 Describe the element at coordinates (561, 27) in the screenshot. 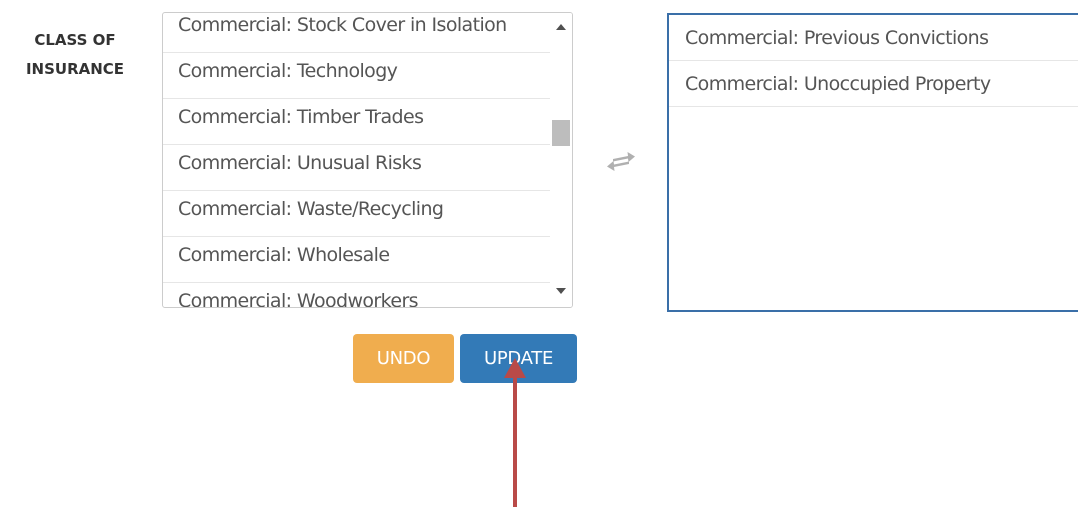

I see `scroll-up-arrow-icon` at that location.